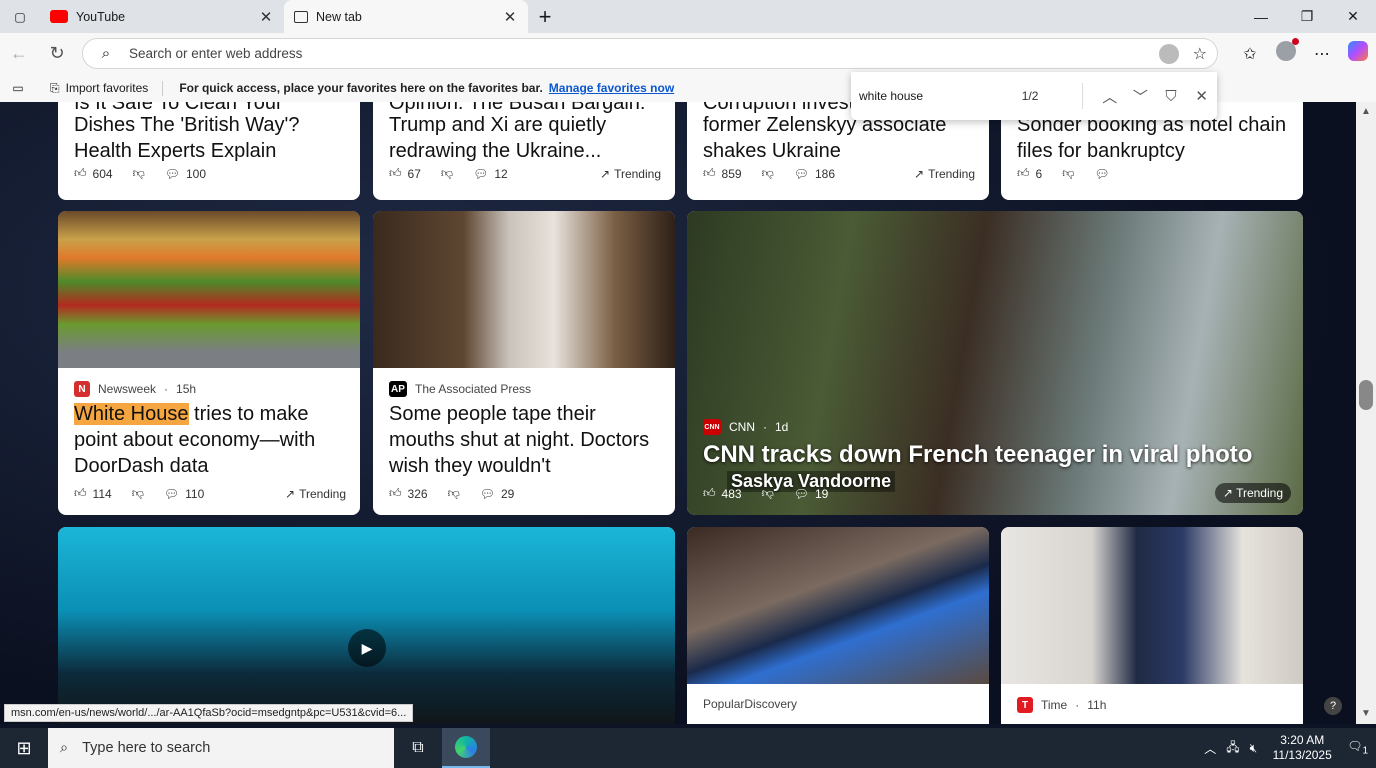  I want to click on network-icon: 🖧, so click(1232, 748).